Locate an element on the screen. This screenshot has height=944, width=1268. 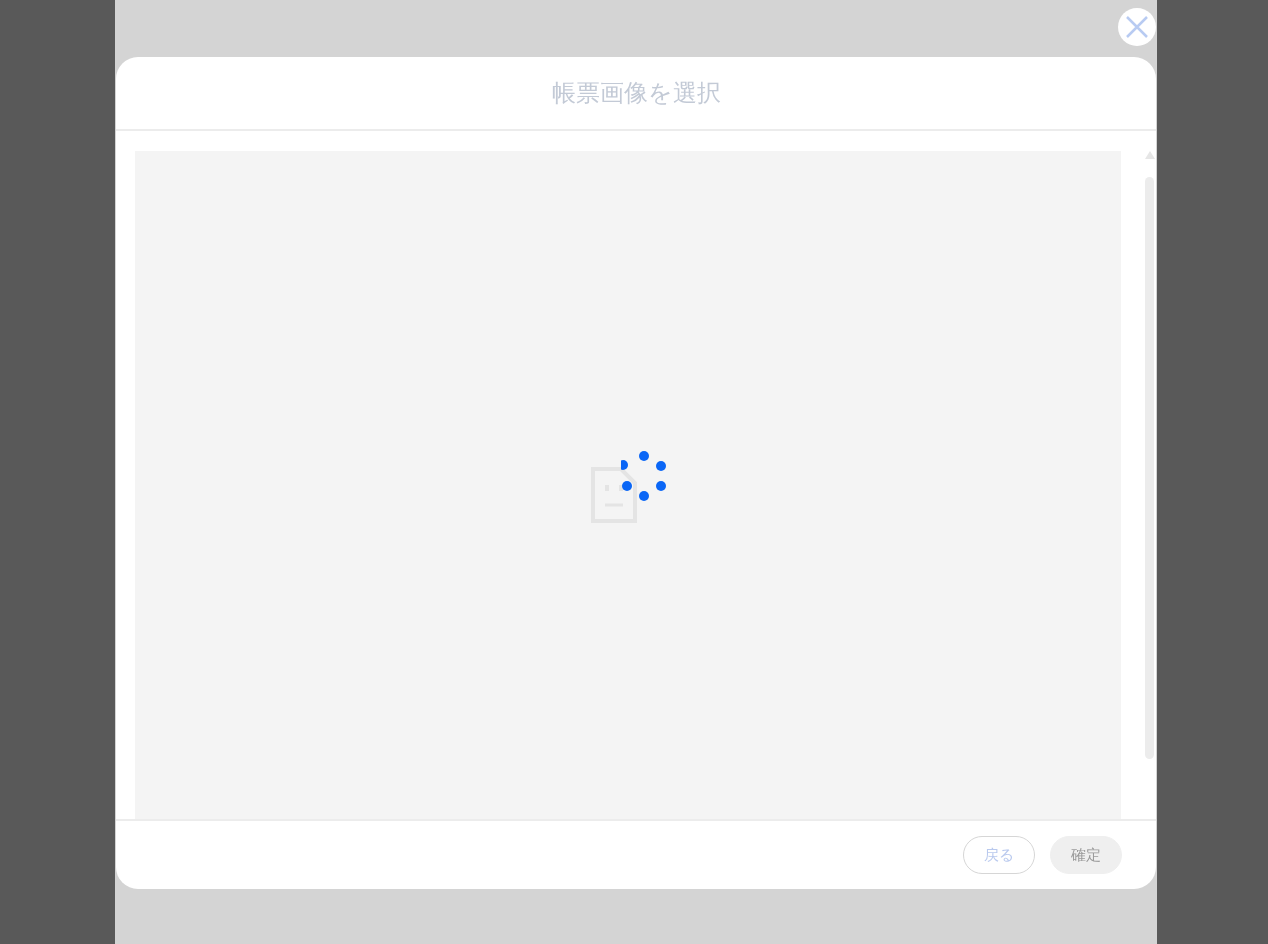
back-button: 戻る is located at coordinates (999, 855).